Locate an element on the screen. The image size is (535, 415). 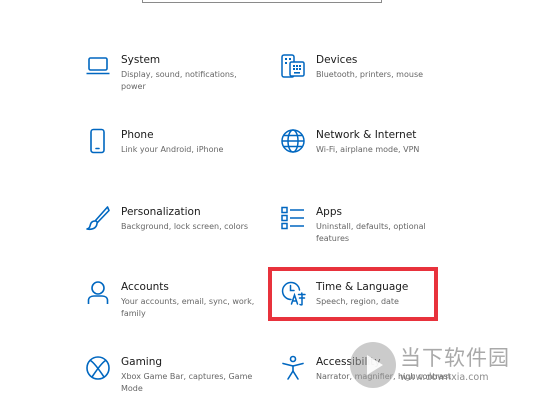
tile-desc: Link your Android, iPhone is located at coordinates (172, 149).